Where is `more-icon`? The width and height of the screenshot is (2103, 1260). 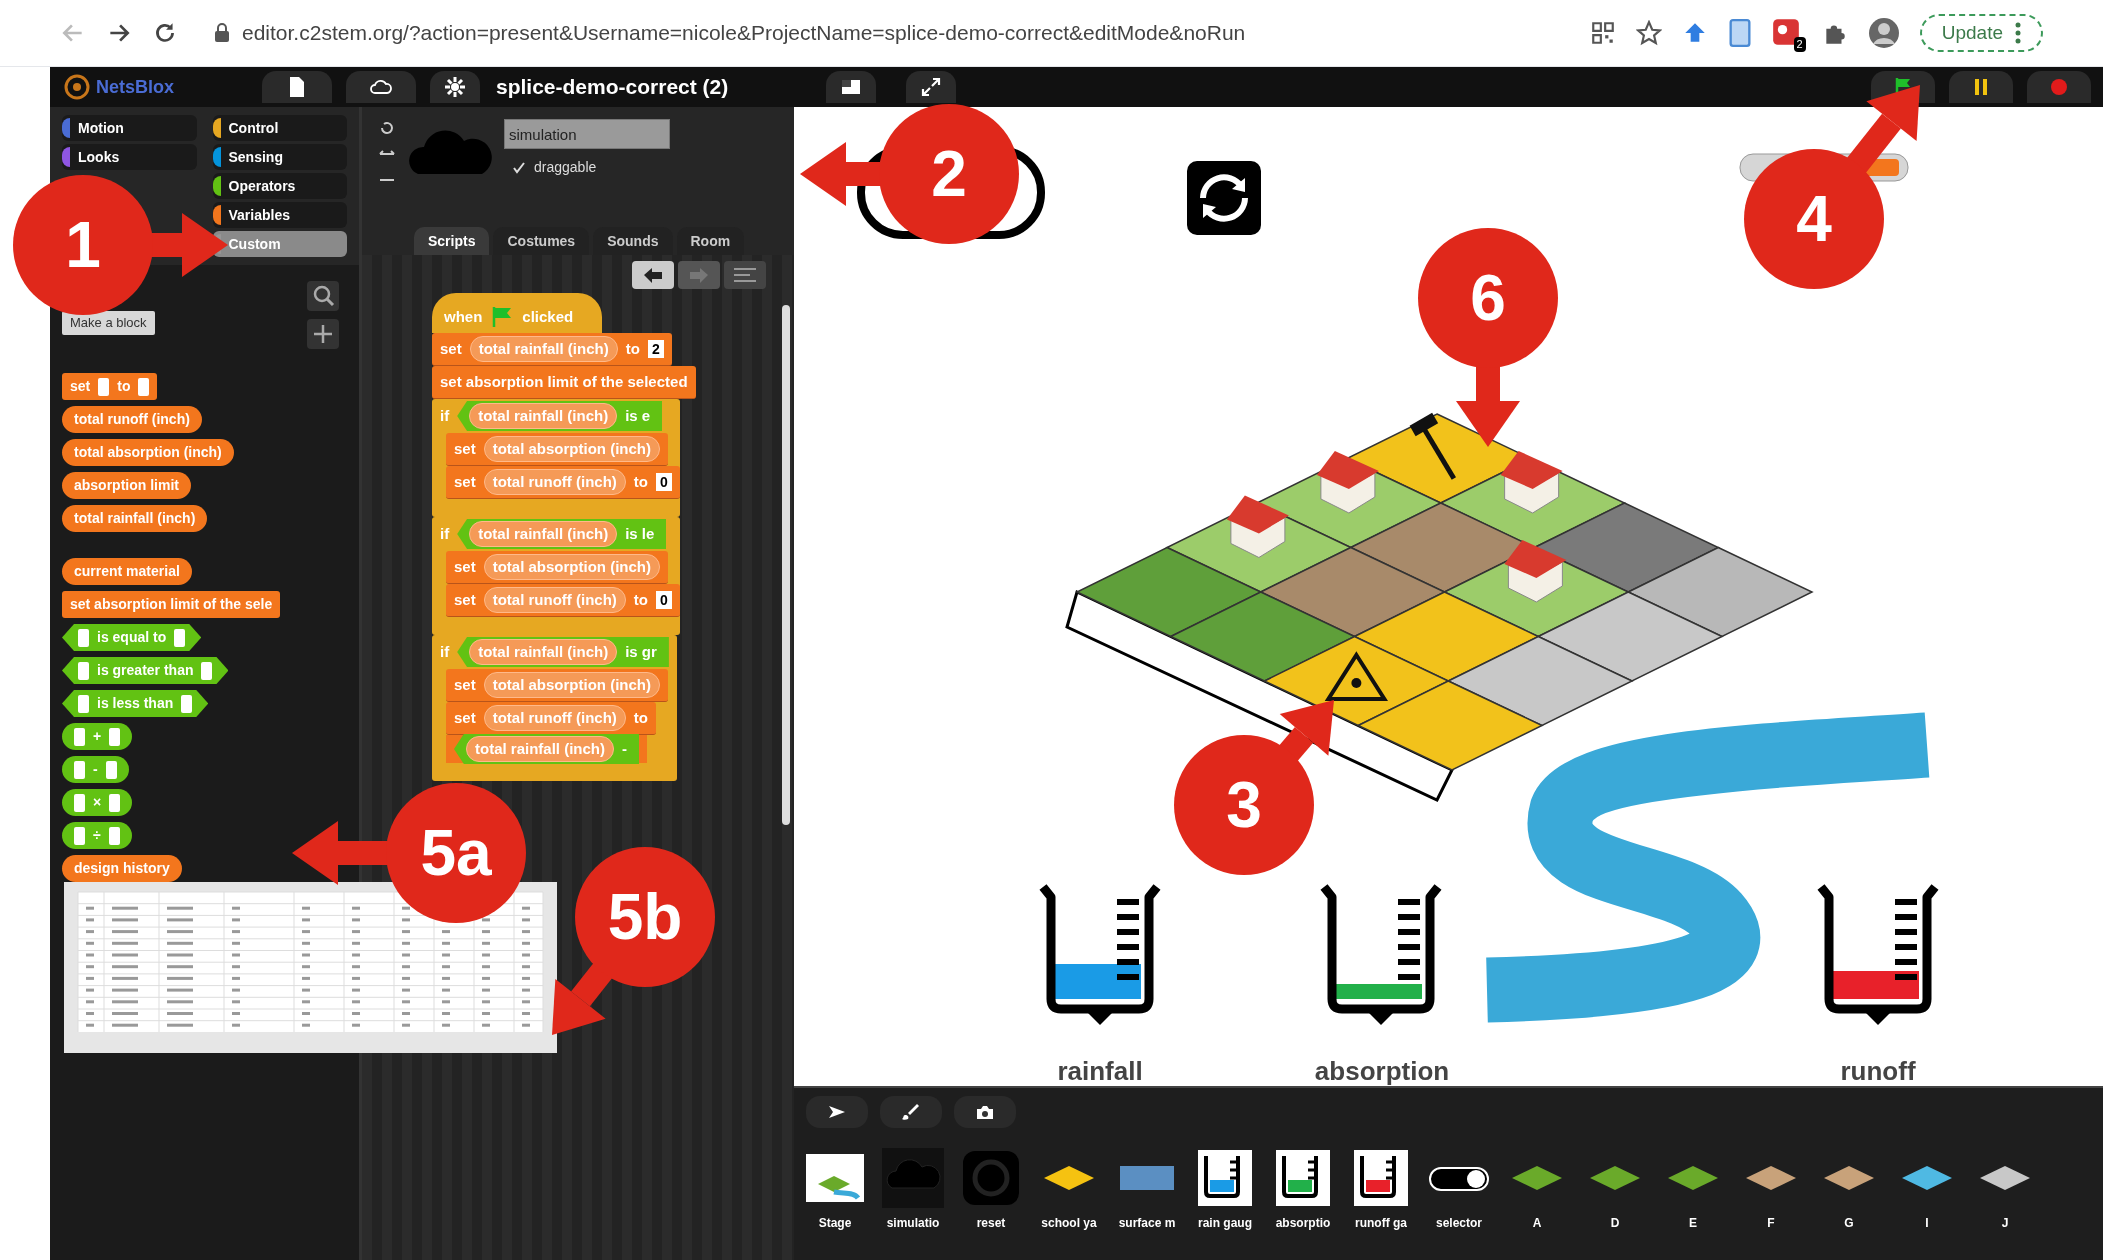 more-icon is located at coordinates (2018, 33).